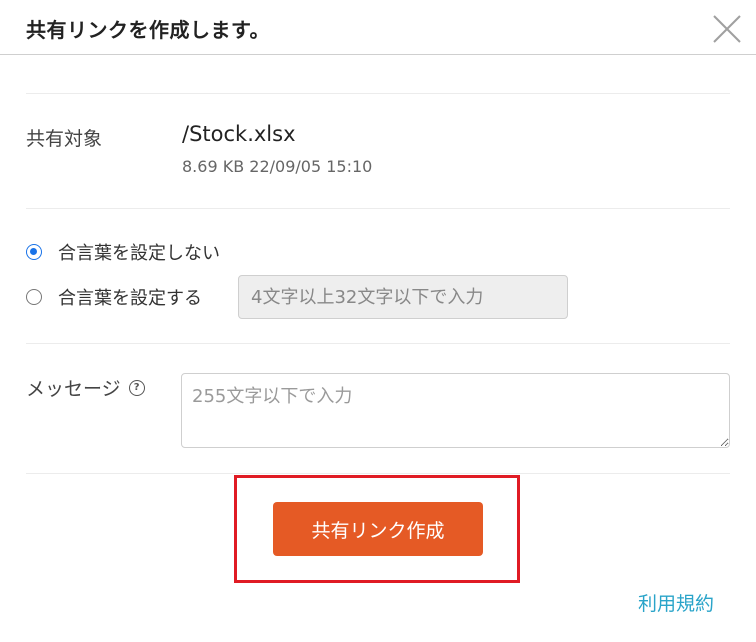 This screenshot has height=642, width=756. I want to click on dialog-header: 共有リンクを作成します。, so click(378, 27).